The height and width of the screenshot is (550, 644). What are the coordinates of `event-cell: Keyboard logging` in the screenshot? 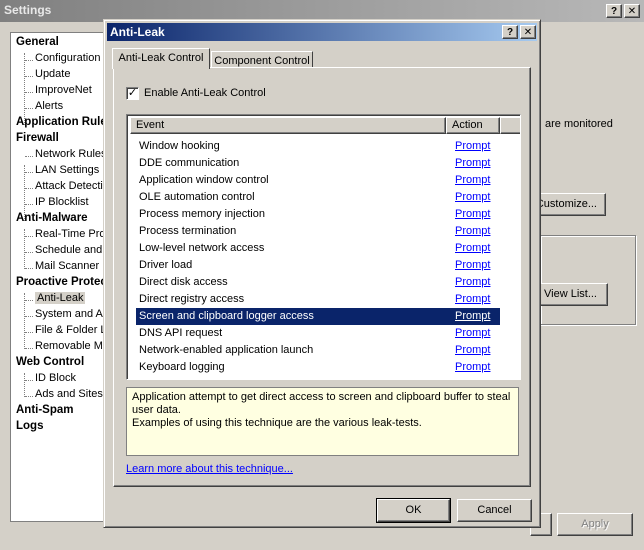 It's located at (182, 367).